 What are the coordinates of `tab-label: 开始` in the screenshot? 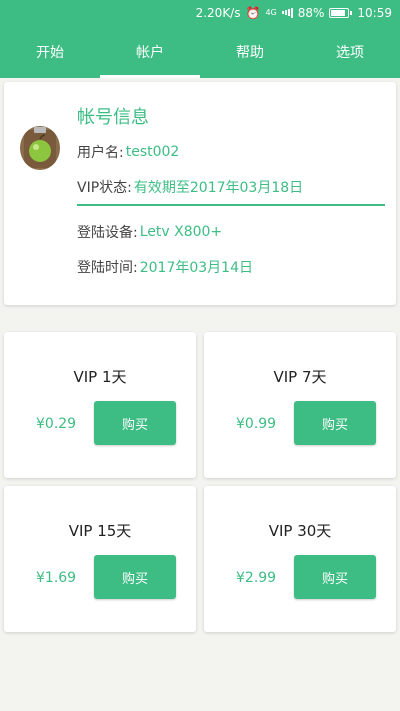 It's located at (50, 52).